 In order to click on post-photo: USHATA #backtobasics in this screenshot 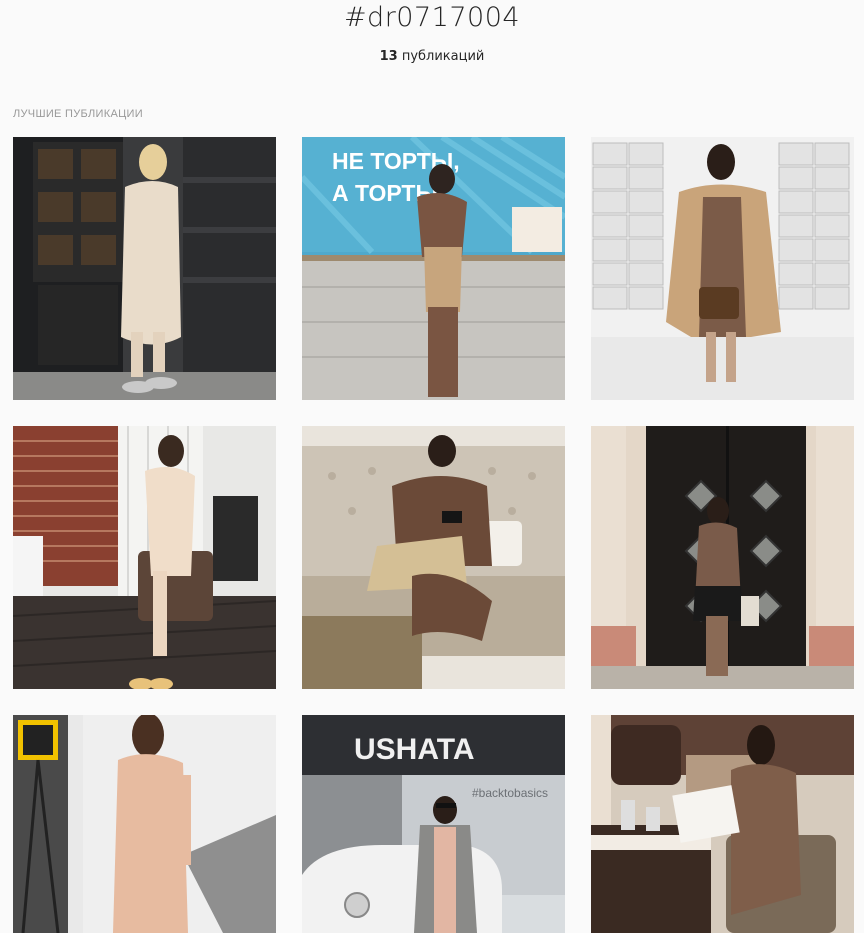, I will do `click(433, 824)`.